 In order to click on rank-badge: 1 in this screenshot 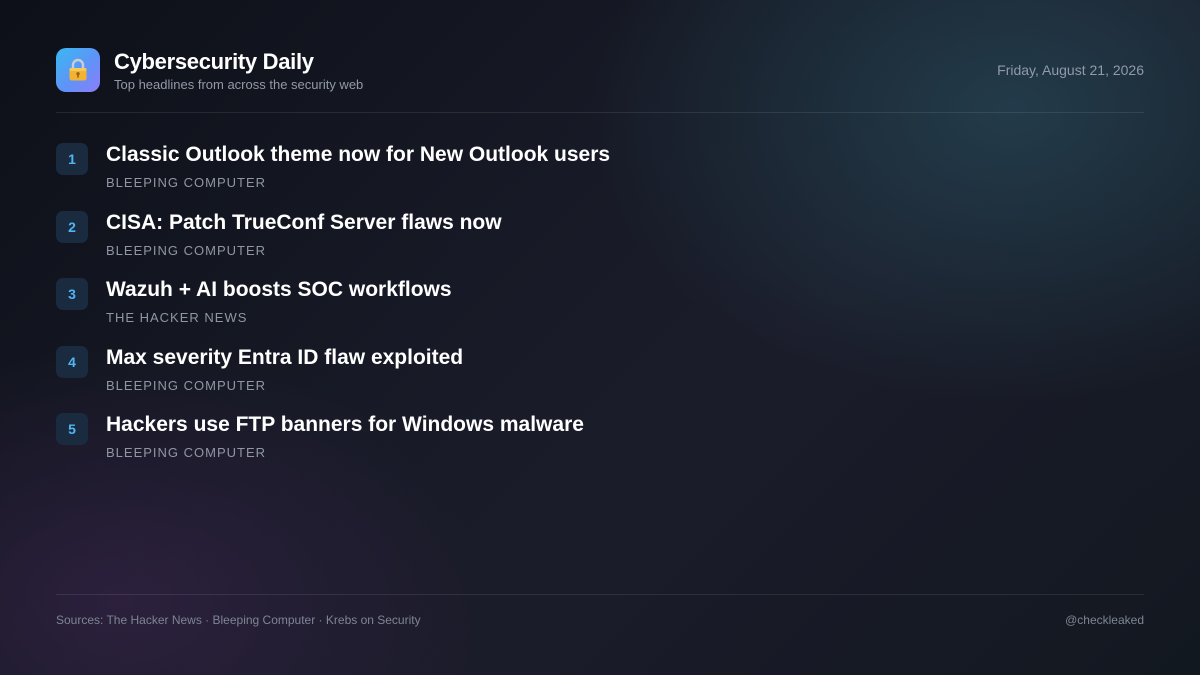, I will do `click(72, 159)`.